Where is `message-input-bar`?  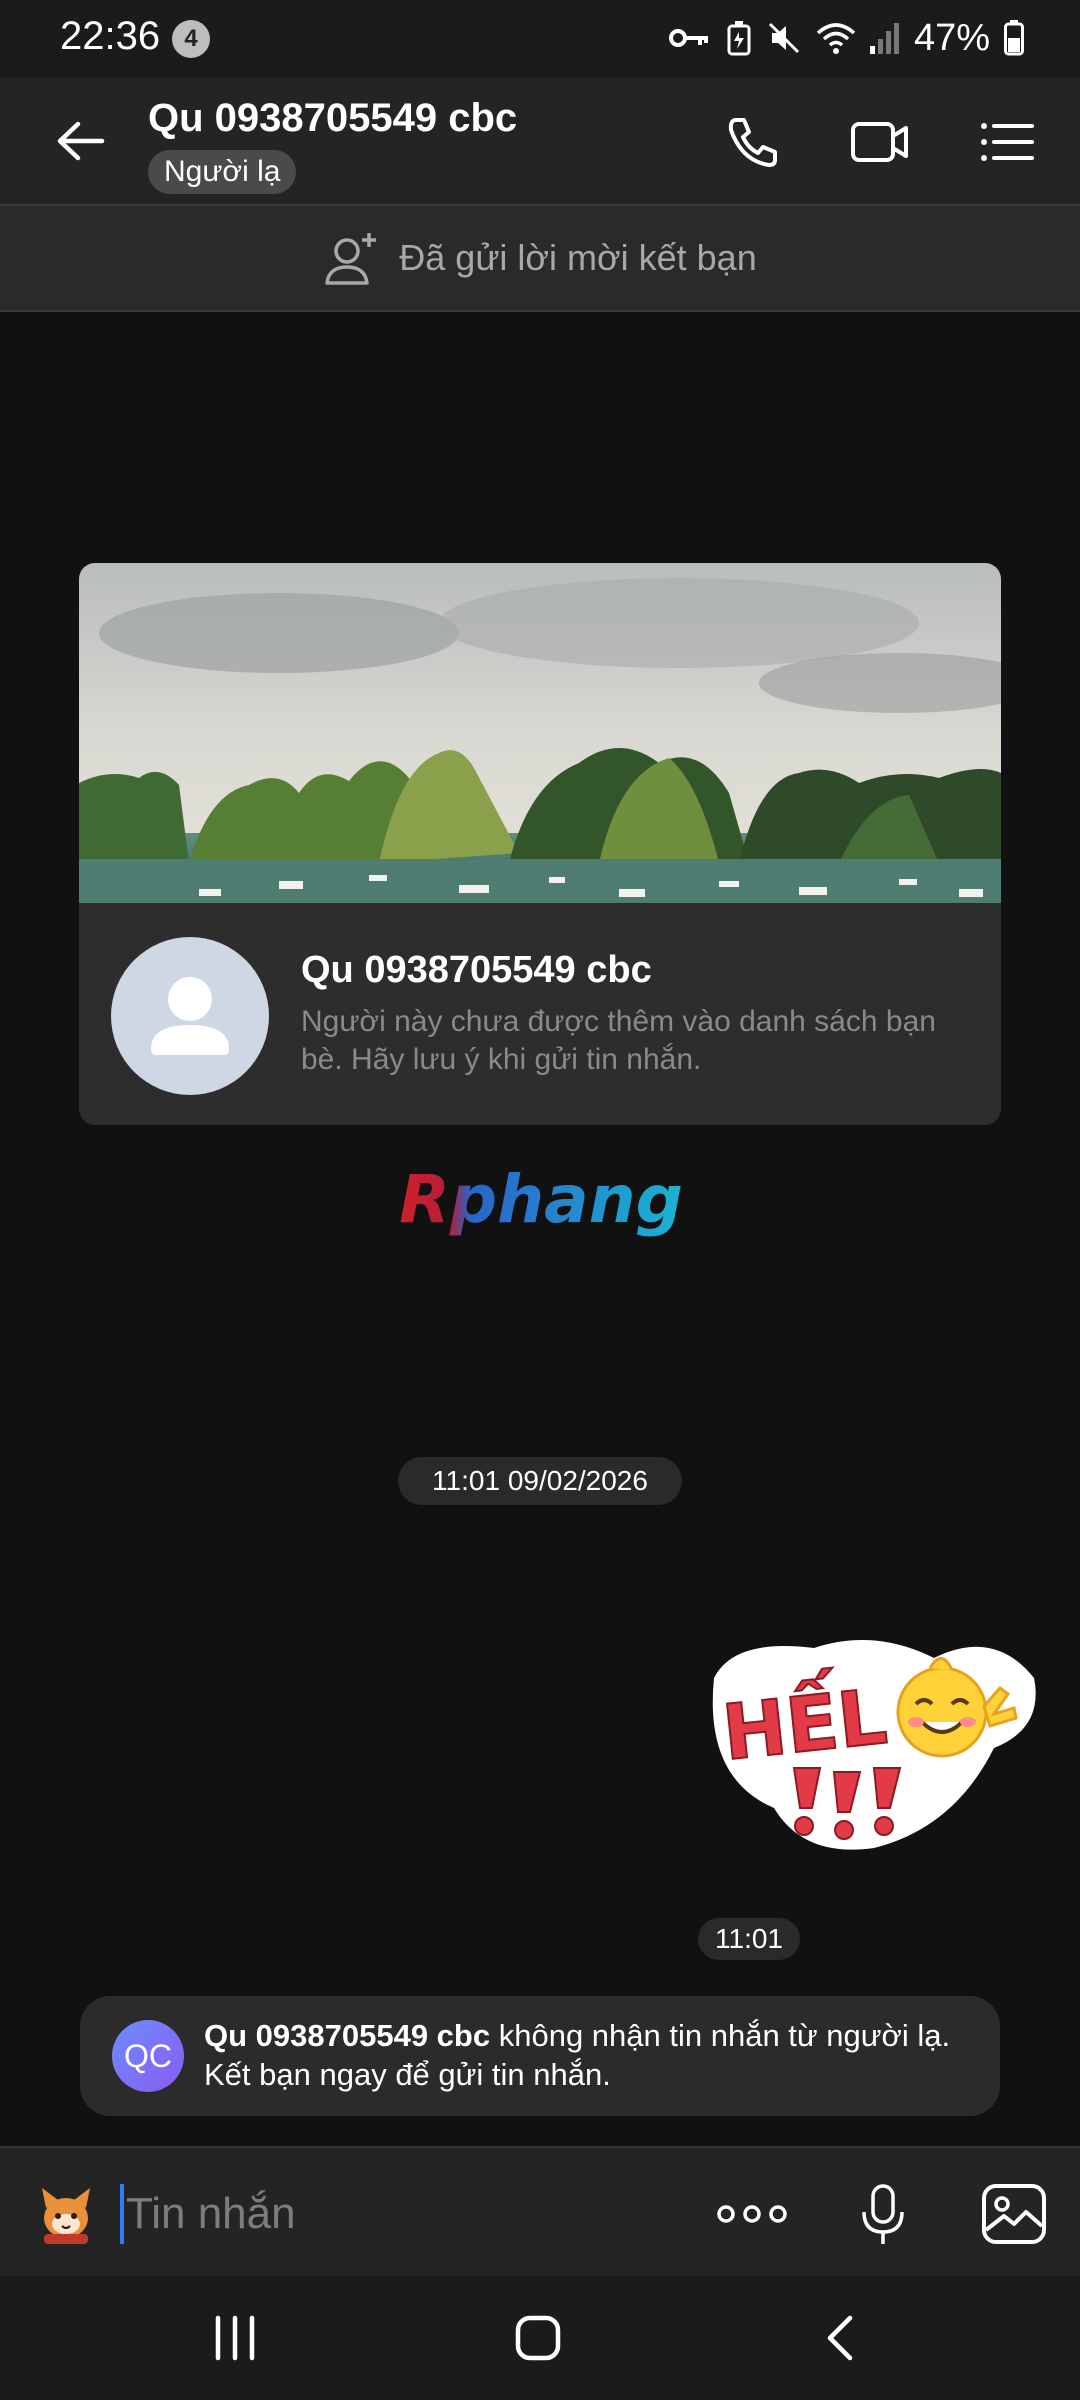 message-input-bar is located at coordinates (540, 2211).